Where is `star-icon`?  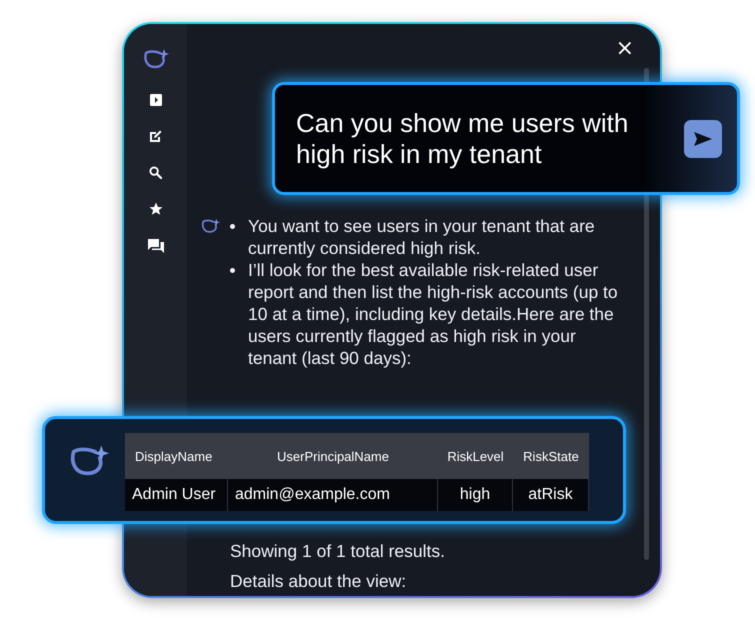 star-icon is located at coordinates (155, 209).